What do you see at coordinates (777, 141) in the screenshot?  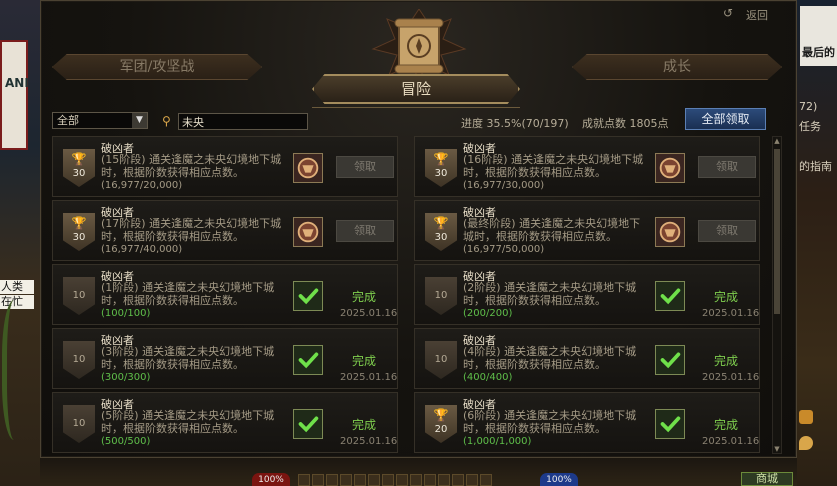 I see `scroll-up-icon: ▲` at bounding box center [777, 141].